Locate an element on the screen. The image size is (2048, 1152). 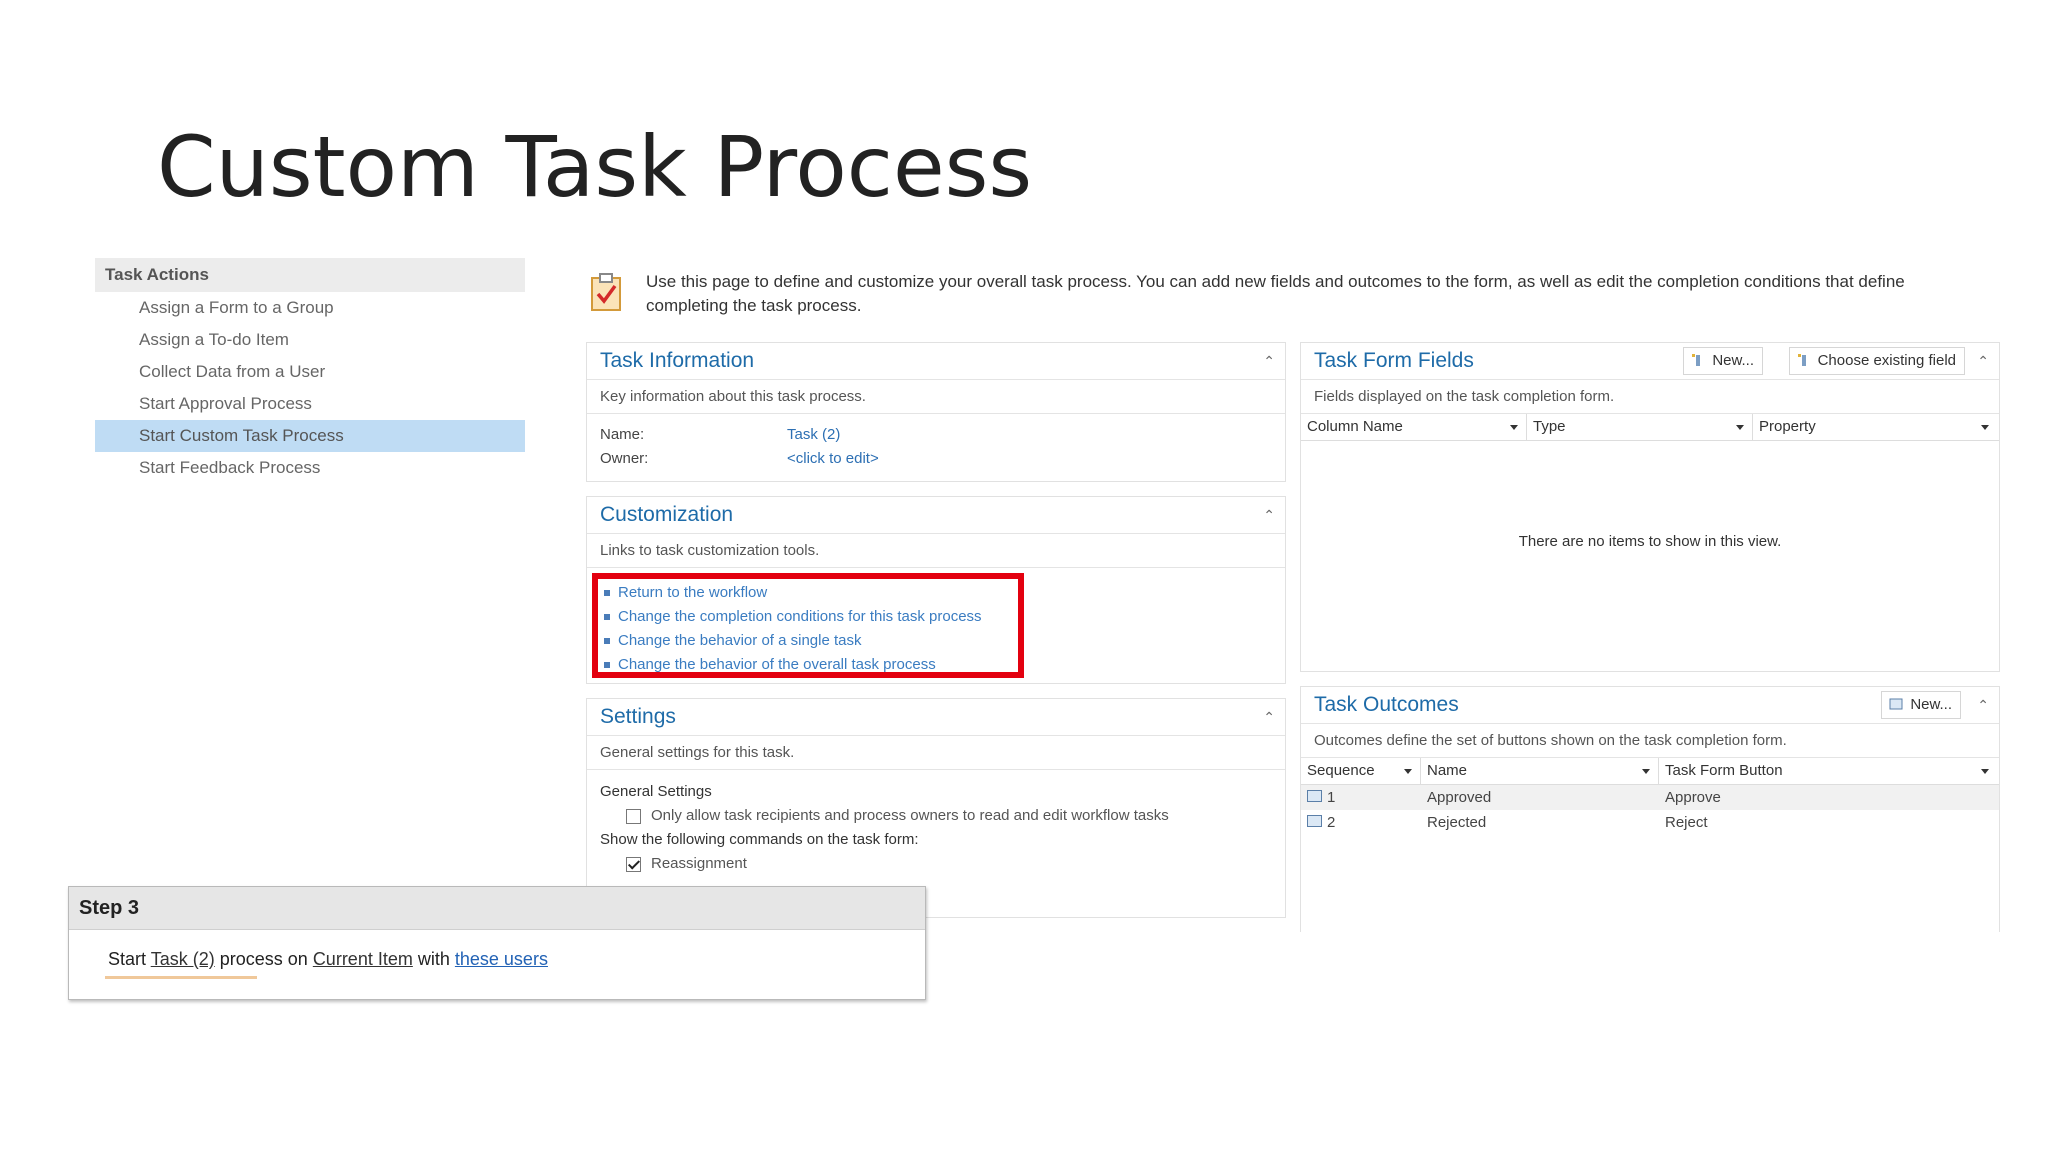
task-action-start-custom-task: Start Custom Task Process is located at coordinates (310, 436).